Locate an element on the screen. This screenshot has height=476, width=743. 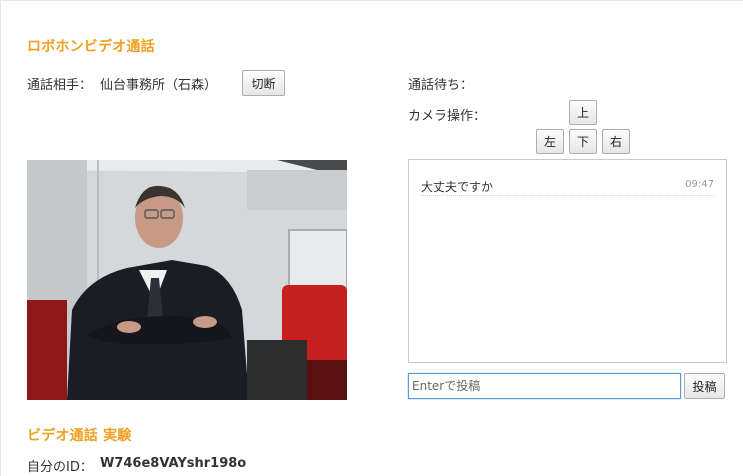
chat-message-time: 09:47 is located at coordinates (699, 184).